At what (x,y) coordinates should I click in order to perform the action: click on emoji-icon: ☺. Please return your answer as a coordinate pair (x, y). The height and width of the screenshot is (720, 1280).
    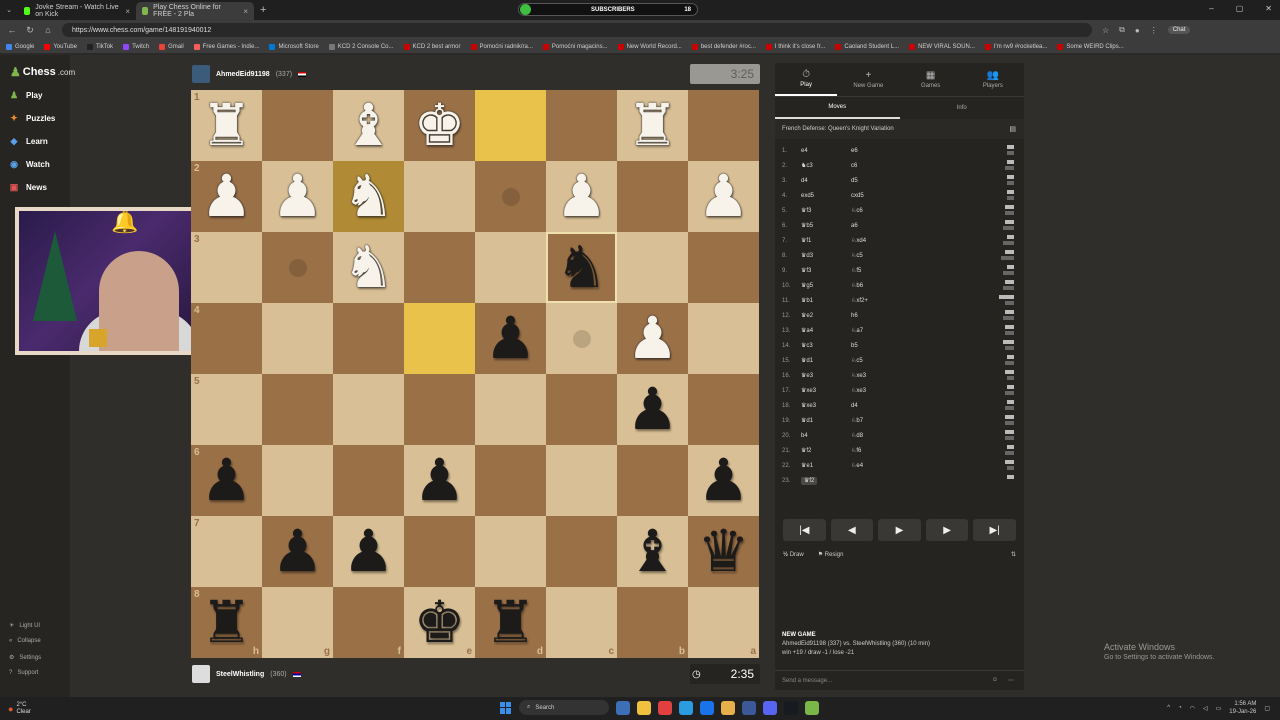
    Looking at the image, I should click on (995, 680).